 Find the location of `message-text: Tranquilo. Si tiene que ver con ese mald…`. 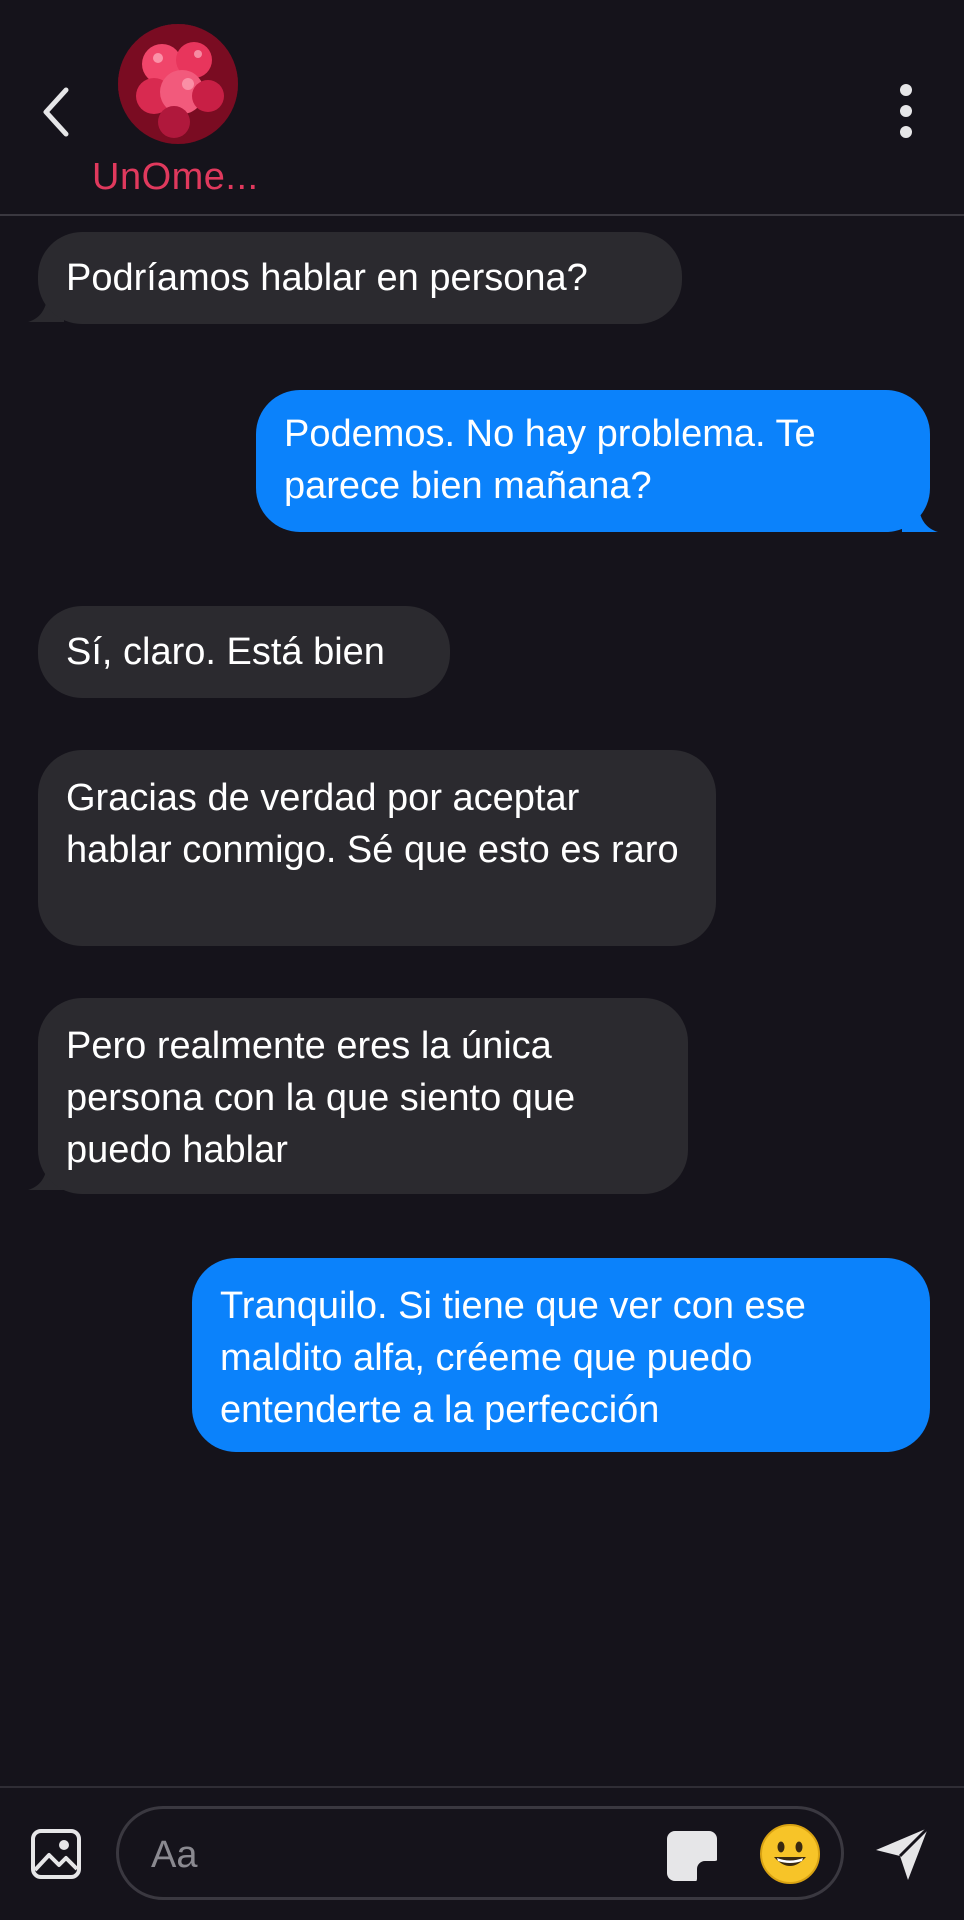

message-text: Tranquilo. Si tiene que ver con ese mald… is located at coordinates (513, 1358).